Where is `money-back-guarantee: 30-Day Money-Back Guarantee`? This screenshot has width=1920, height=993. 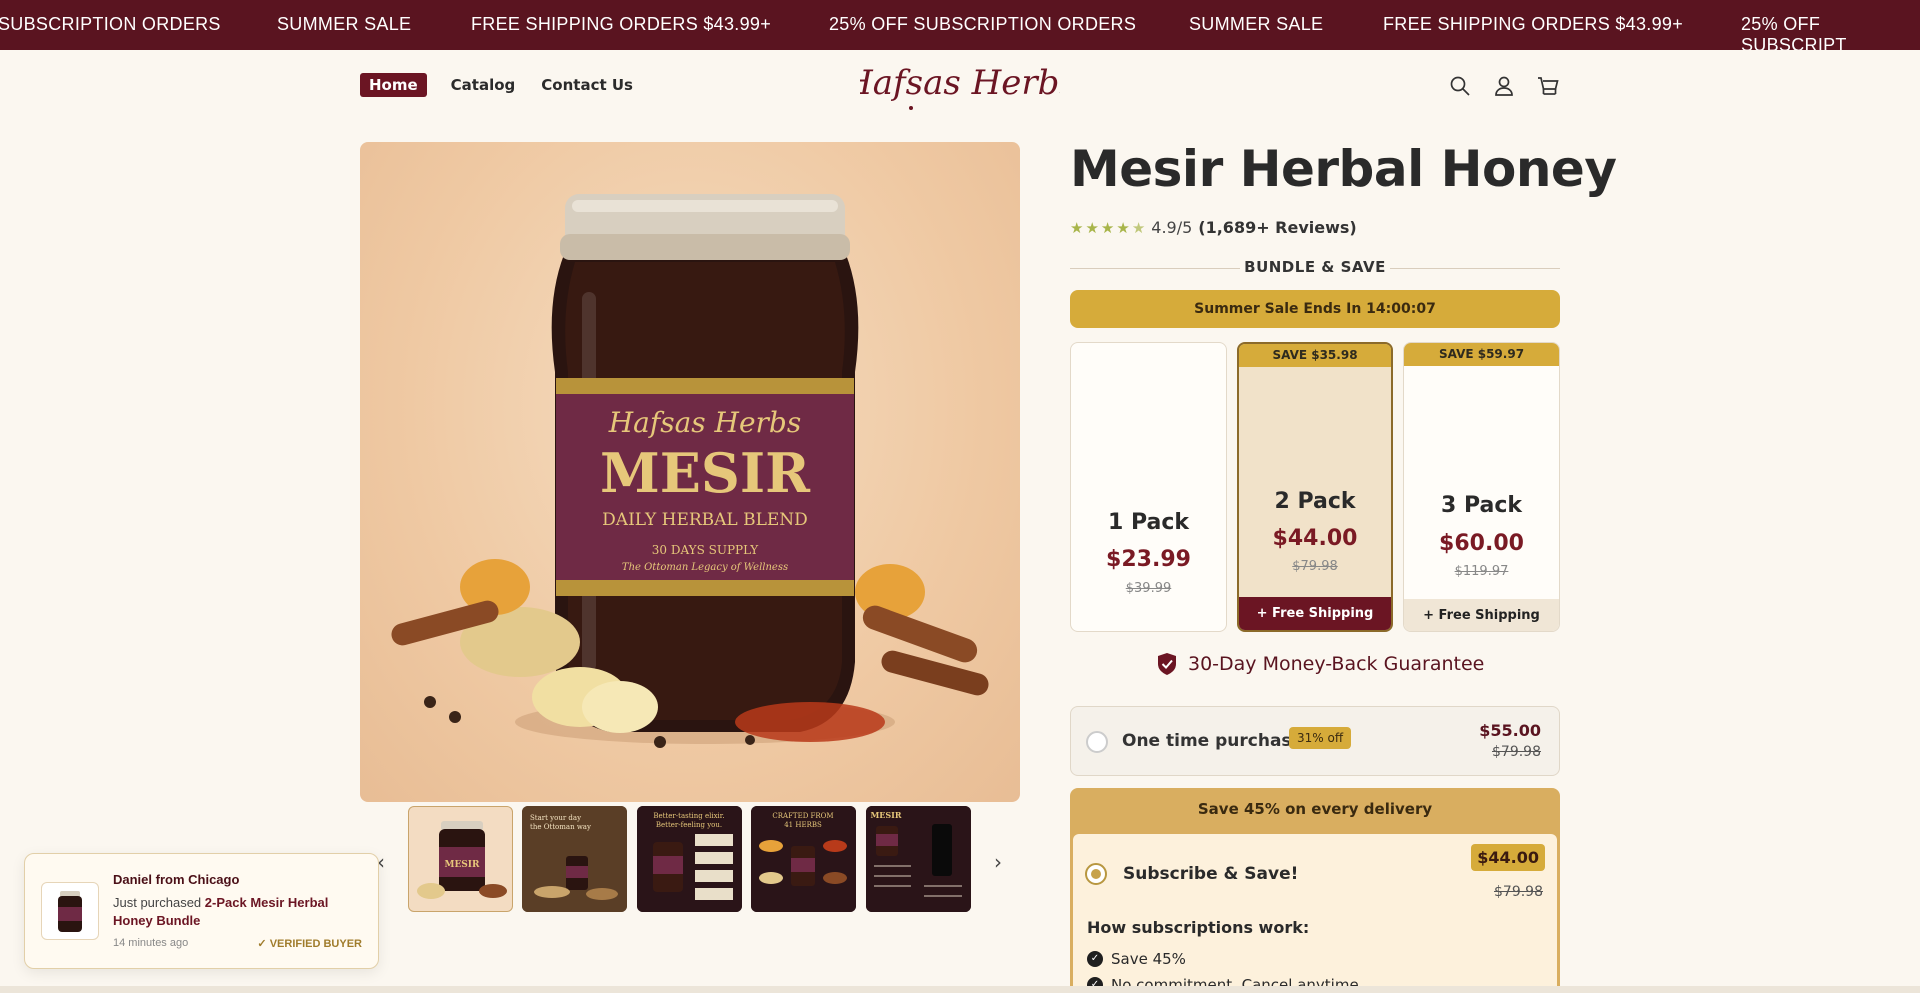 money-back-guarantee: 30-Day Money-Back Guarantee is located at coordinates (1320, 664).